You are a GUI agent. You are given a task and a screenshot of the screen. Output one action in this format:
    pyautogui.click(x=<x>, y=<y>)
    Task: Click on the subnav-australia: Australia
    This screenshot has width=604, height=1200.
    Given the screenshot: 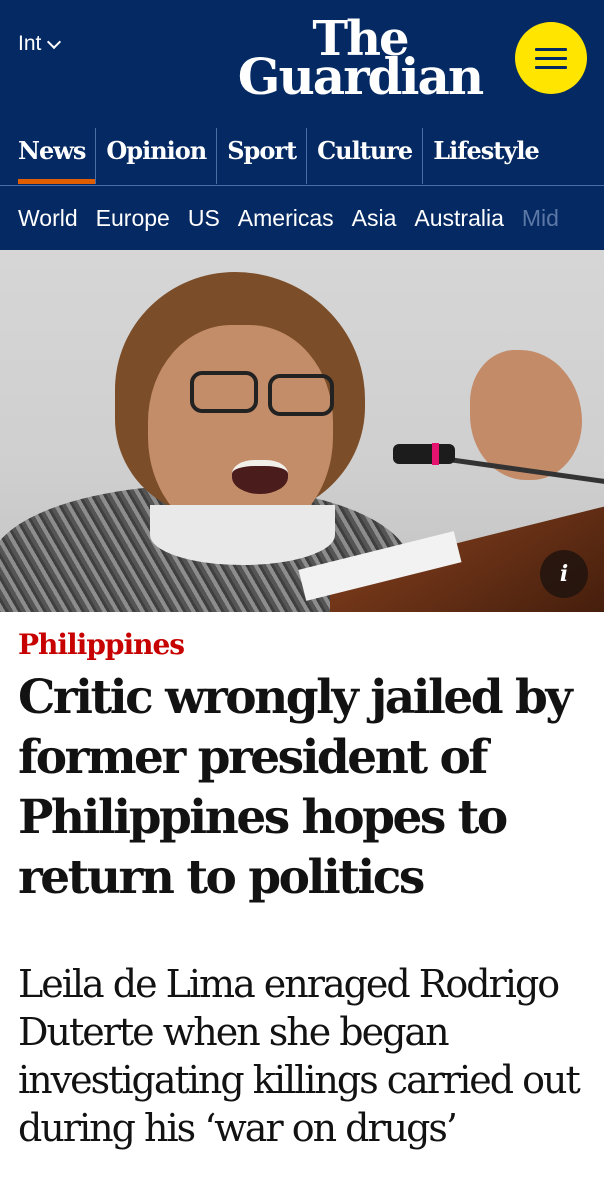 What is the action you would take?
    pyautogui.click(x=458, y=218)
    